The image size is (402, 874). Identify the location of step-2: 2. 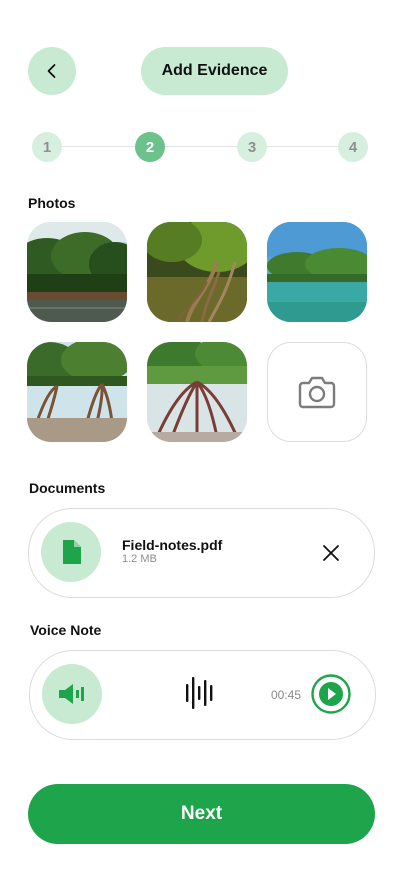
(150, 147).